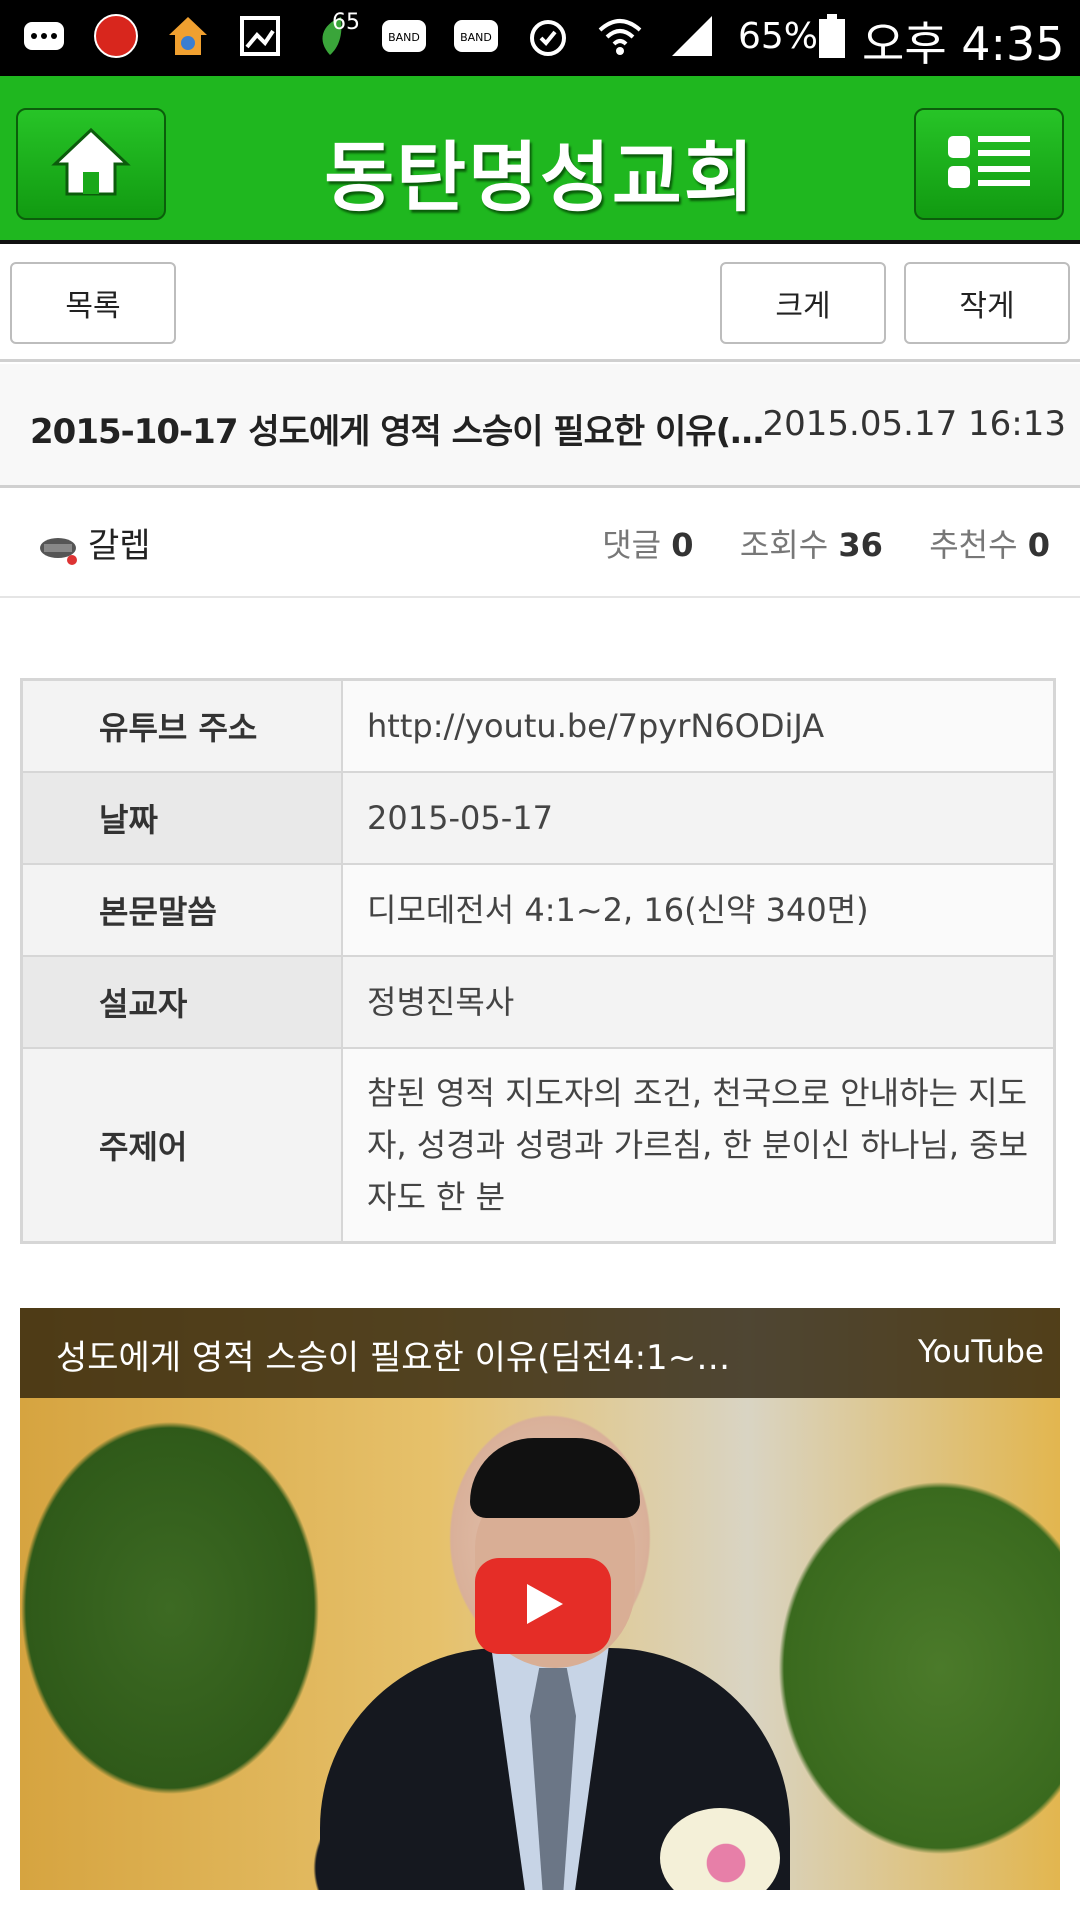  I want to click on wifi-icon, so click(620, 36).